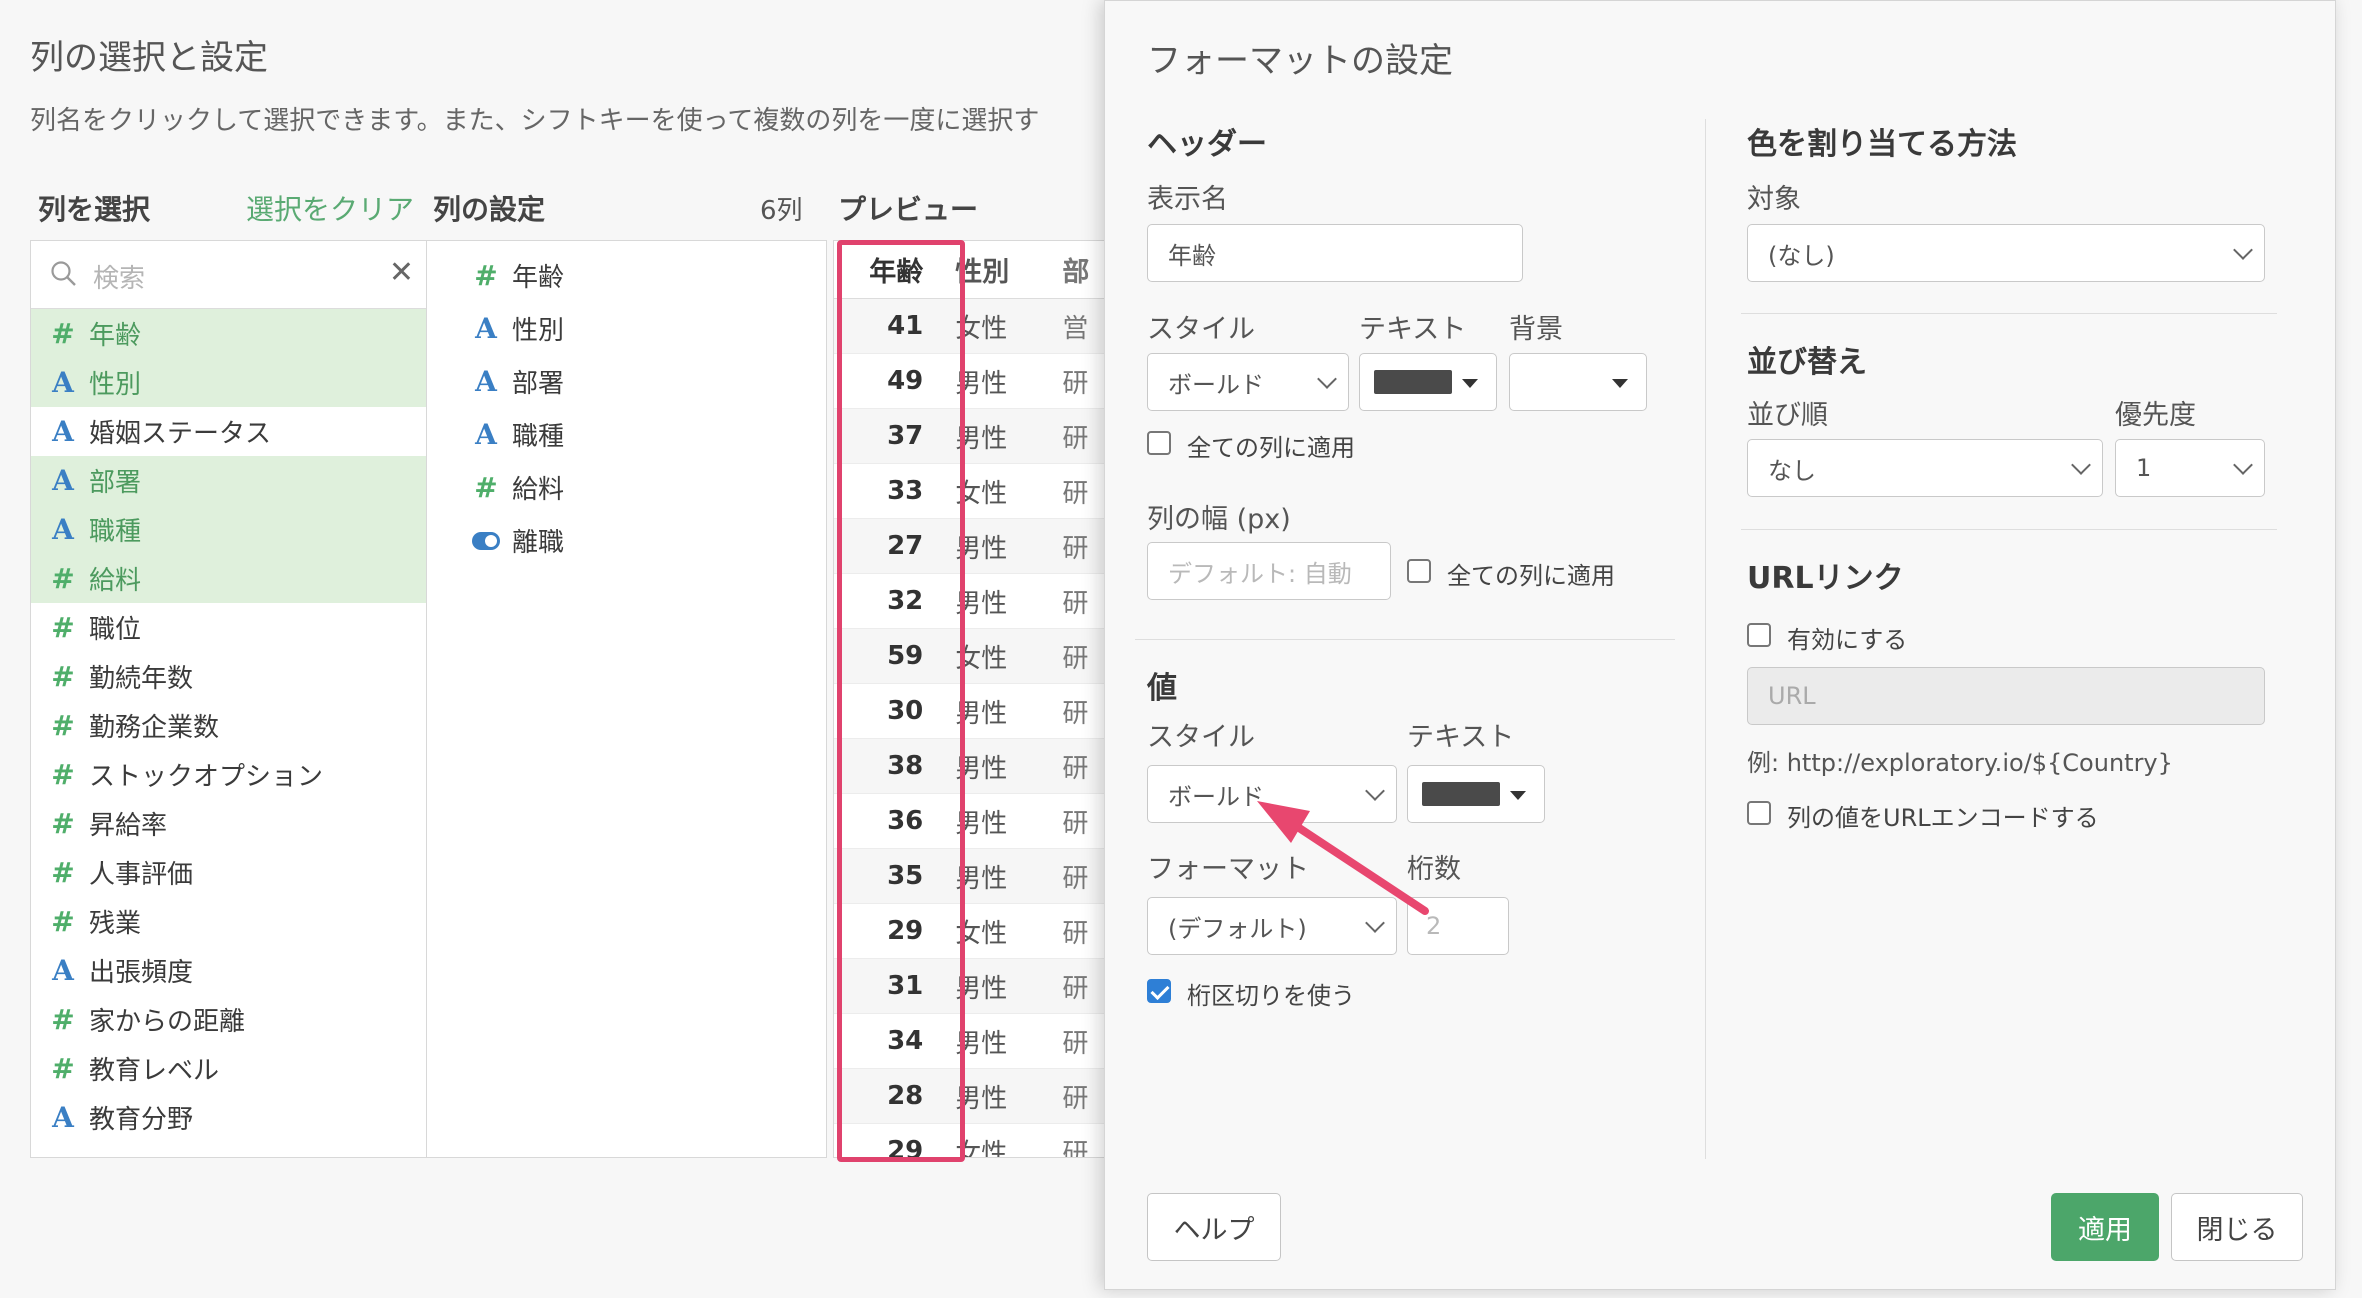  What do you see at coordinates (626, 328) in the screenshot?
I see `selected-column-item: A 性別` at bounding box center [626, 328].